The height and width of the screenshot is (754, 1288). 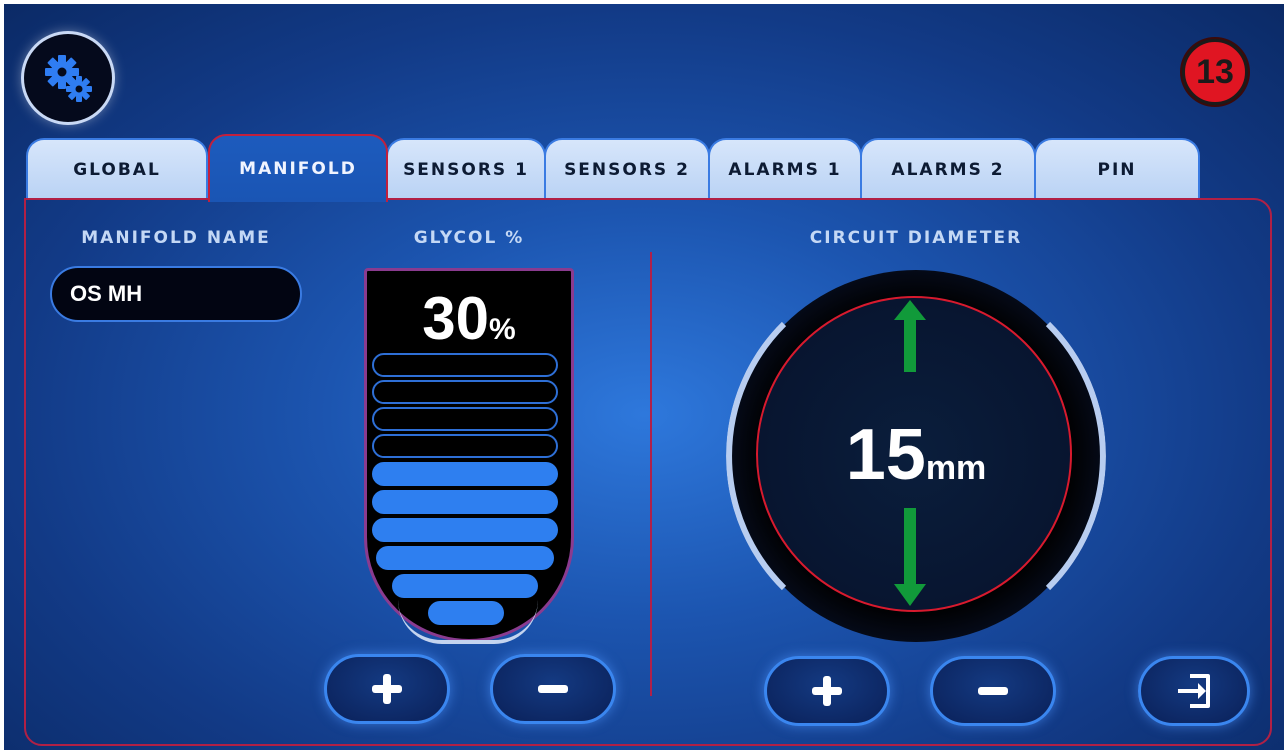 I want to click on arrow-up-icon, so click(x=910, y=336).